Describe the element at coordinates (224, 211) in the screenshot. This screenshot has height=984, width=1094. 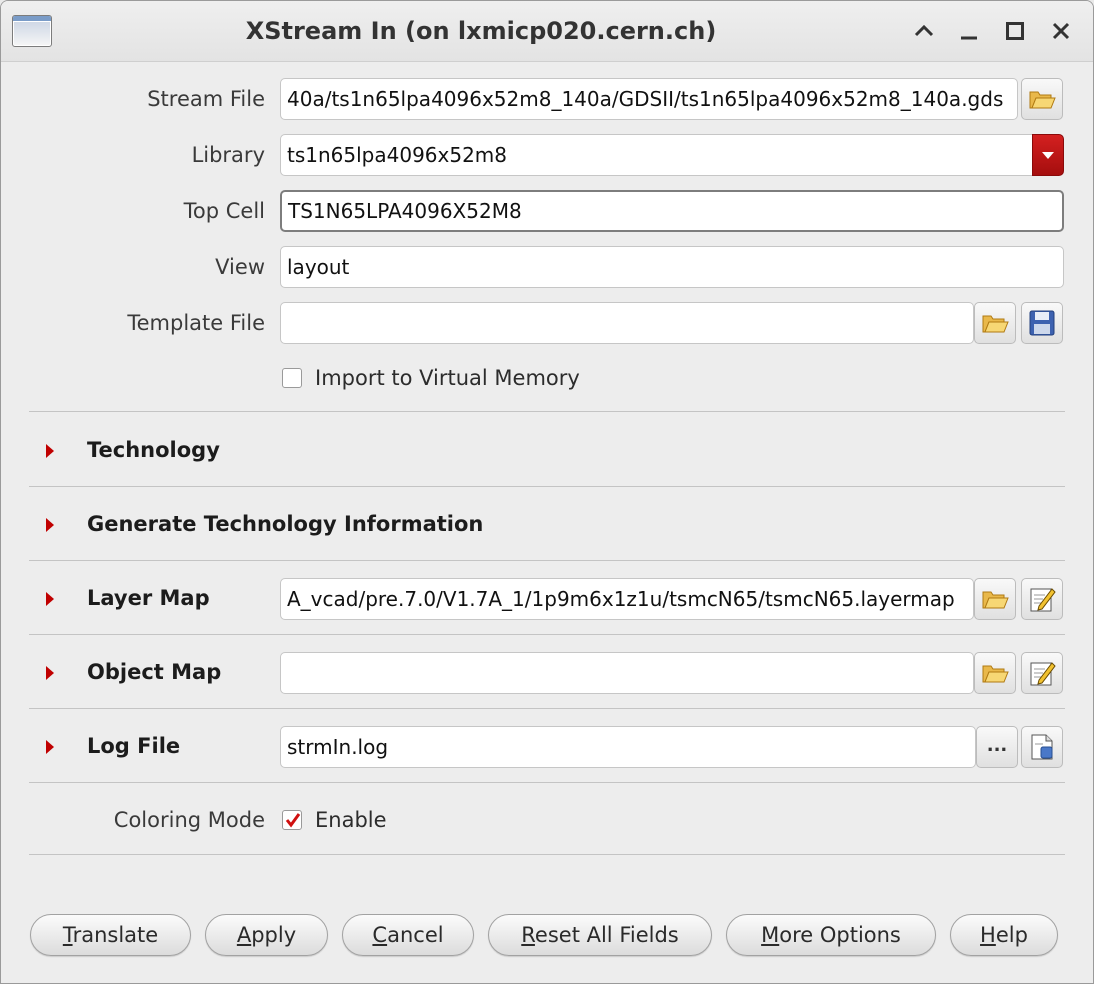
I see `top-cell-label: Top Cell` at that location.